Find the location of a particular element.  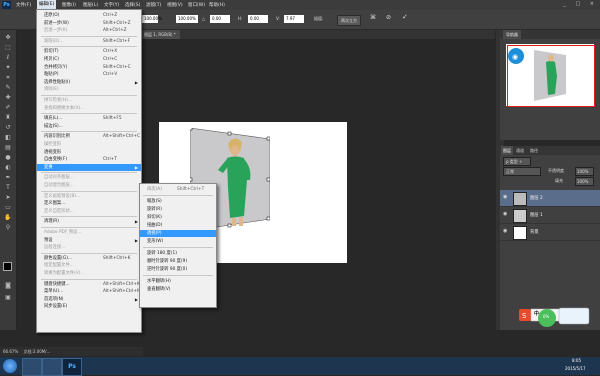

tab-paths: 路径 is located at coordinates (534, 150).